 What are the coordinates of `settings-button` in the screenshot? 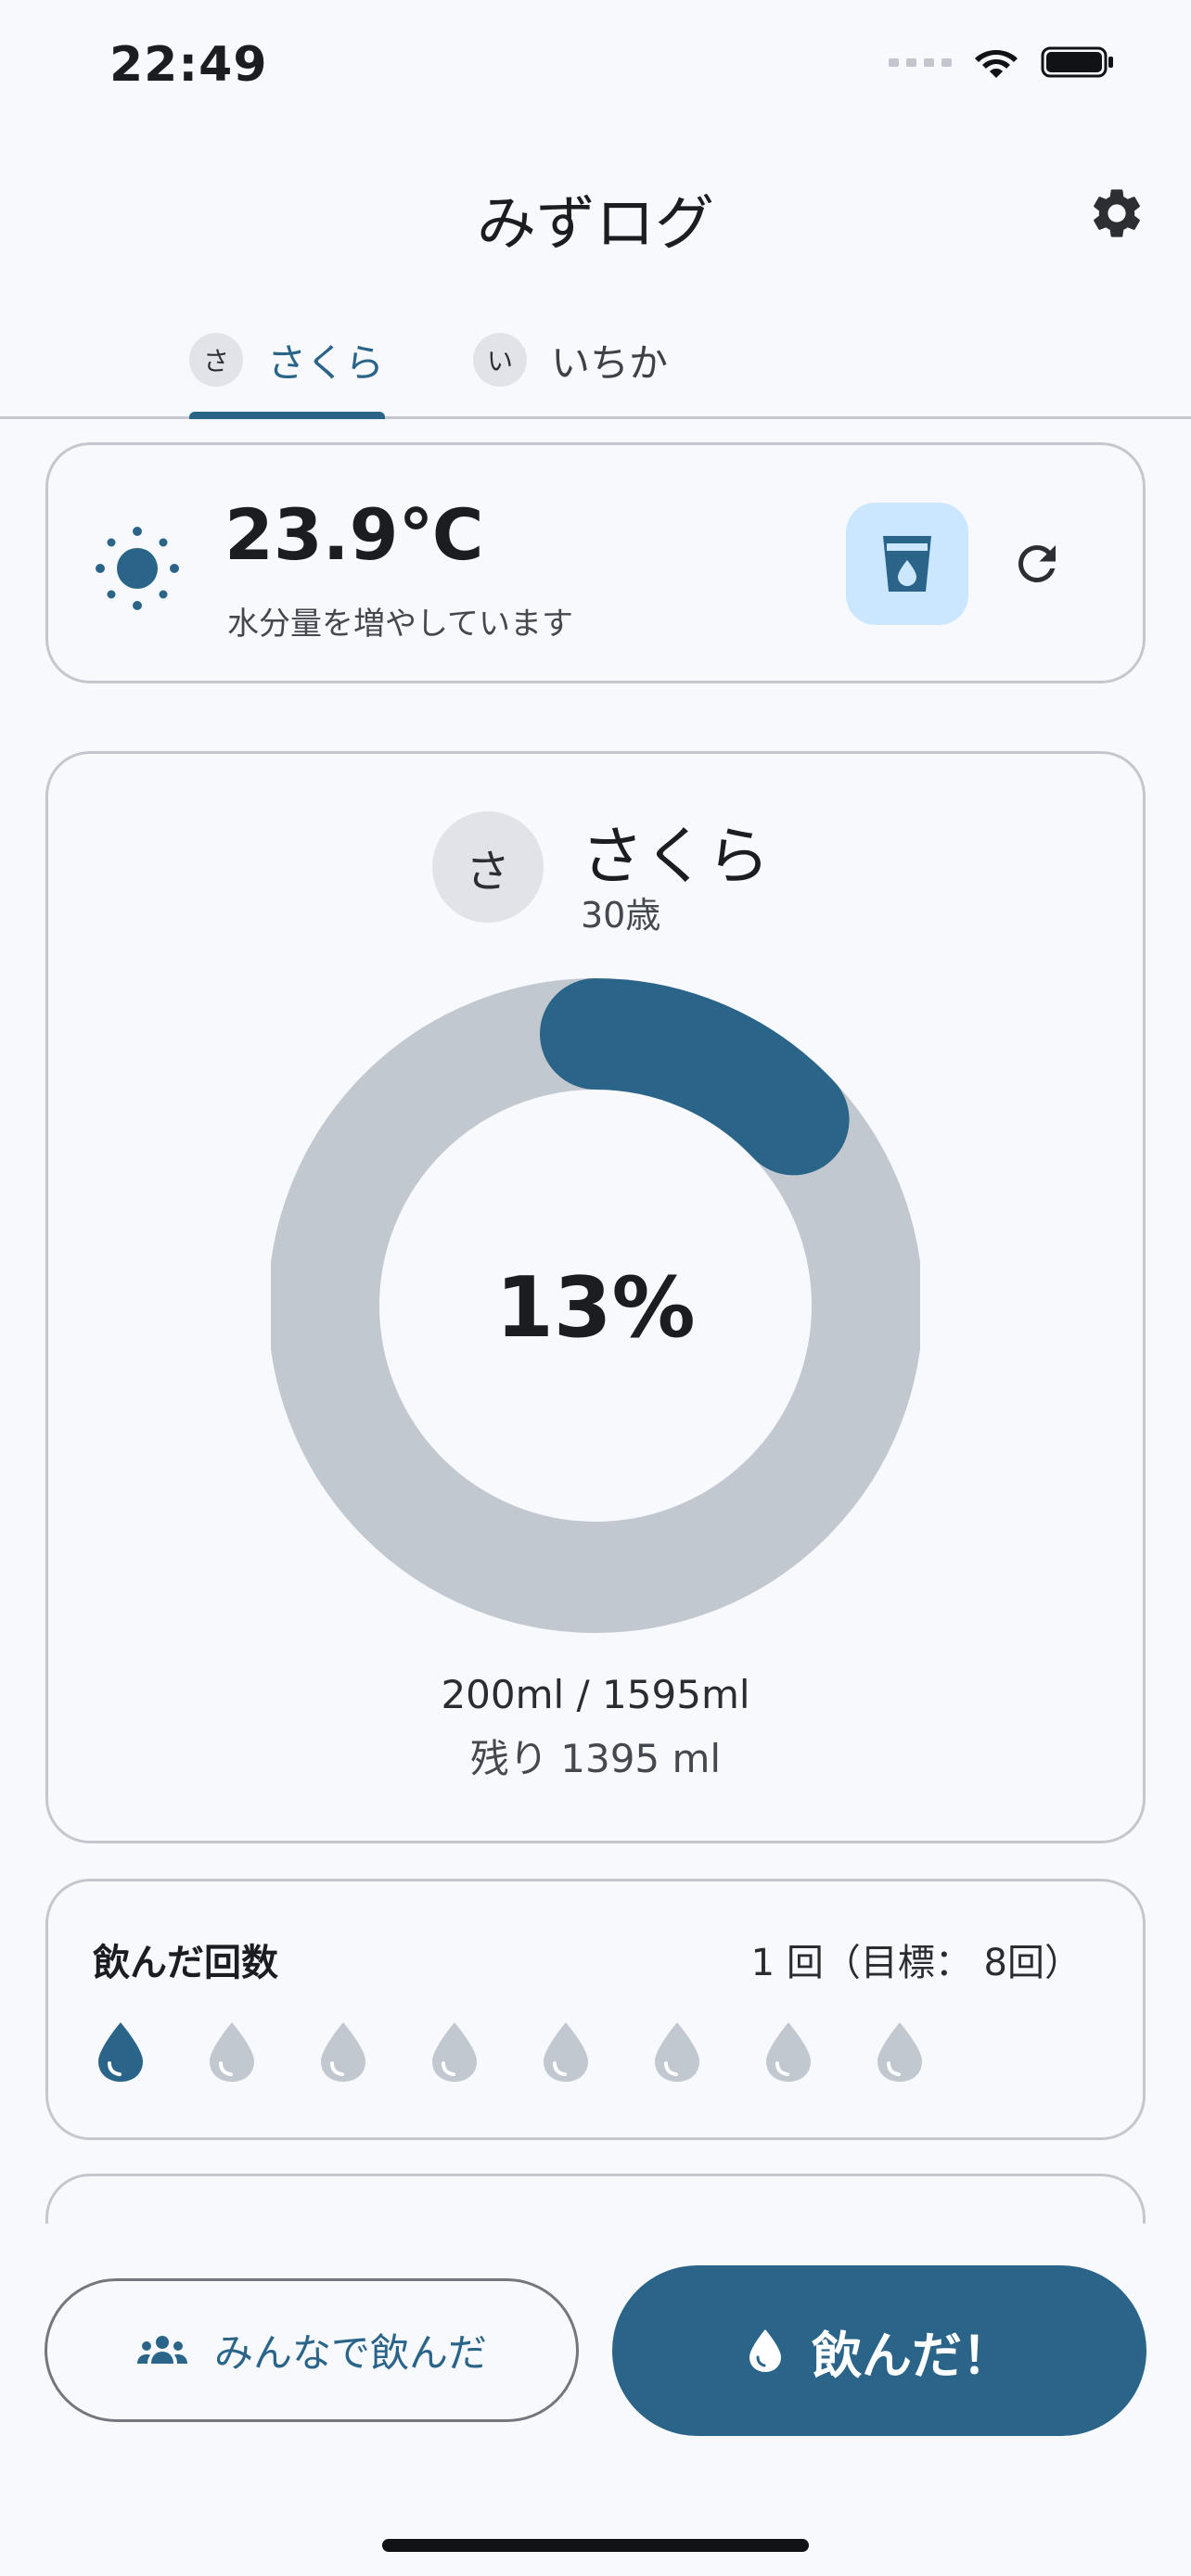 It's located at (1117, 213).